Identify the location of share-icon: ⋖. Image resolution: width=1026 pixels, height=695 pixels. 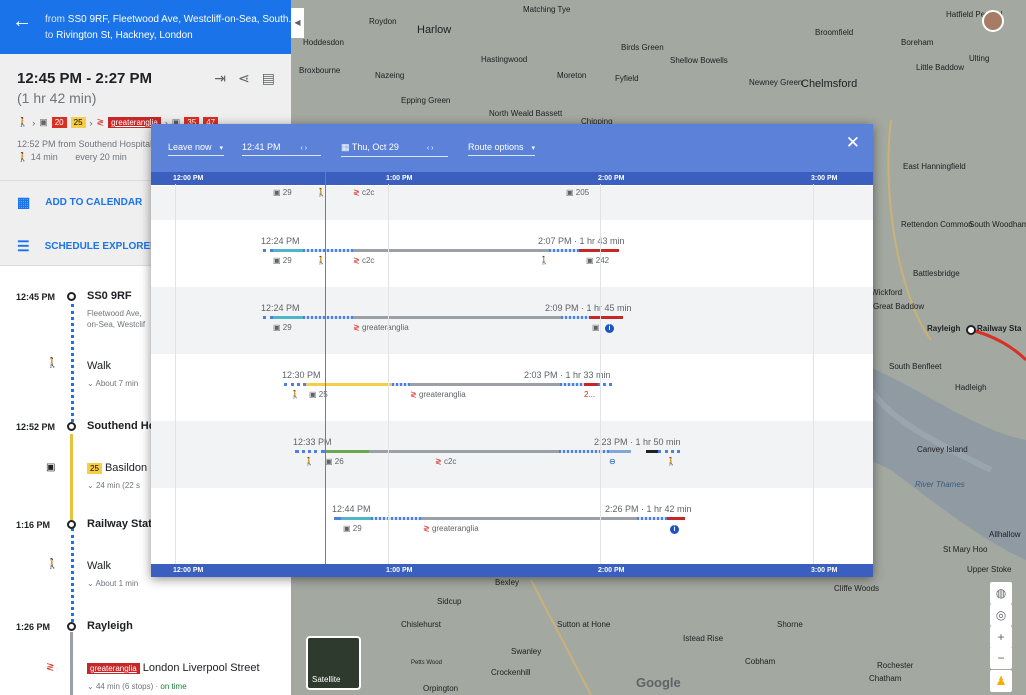
(244, 78).